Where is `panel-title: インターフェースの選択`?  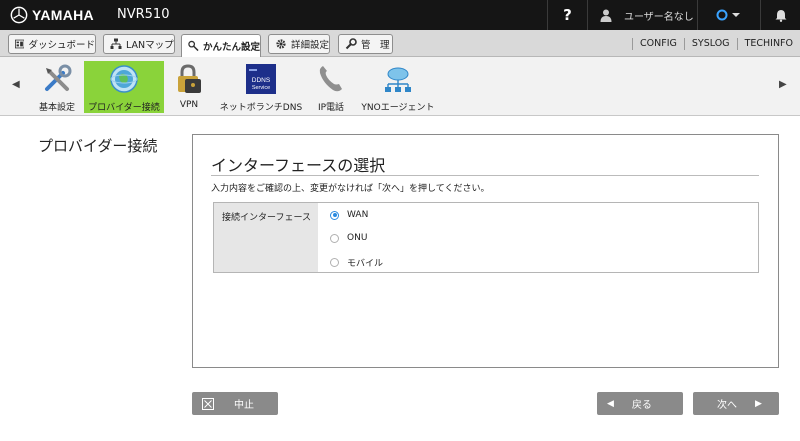
panel-title: インターフェースの選択 is located at coordinates (298, 165).